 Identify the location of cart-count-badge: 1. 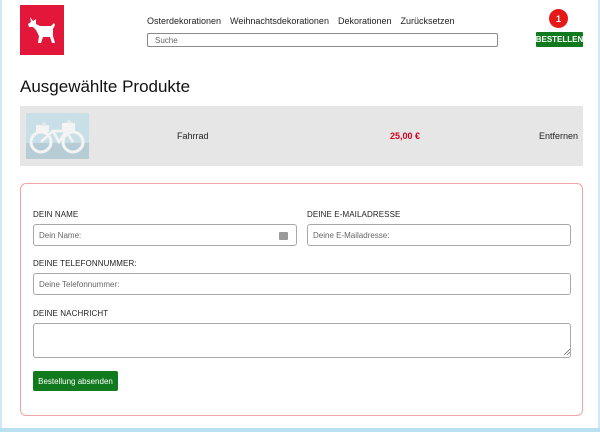
(558, 18).